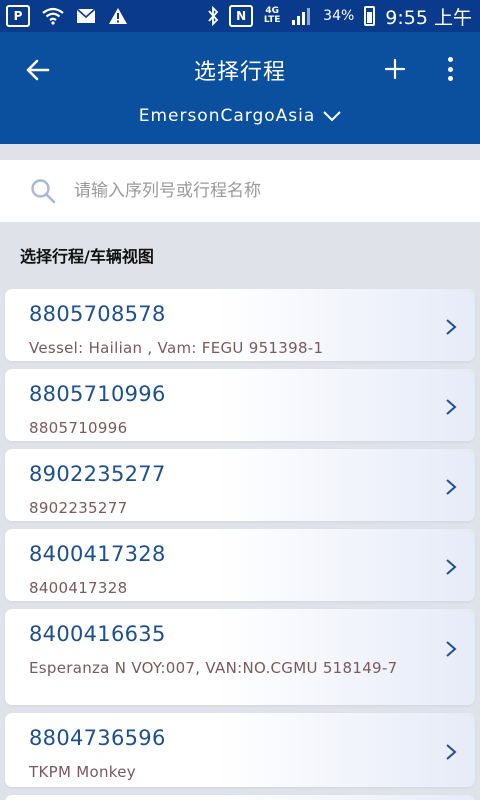  I want to click on warning-icon, so click(118, 16).